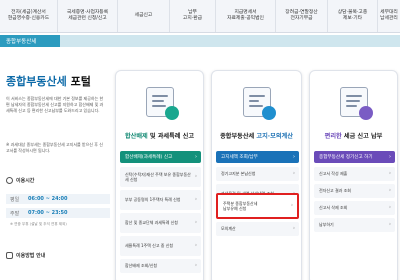 The width and height of the screenshot is (400, 280). Describe the element at coordinates (15, 213) in the screenshot. I see `hours-label: 주말` at that location.